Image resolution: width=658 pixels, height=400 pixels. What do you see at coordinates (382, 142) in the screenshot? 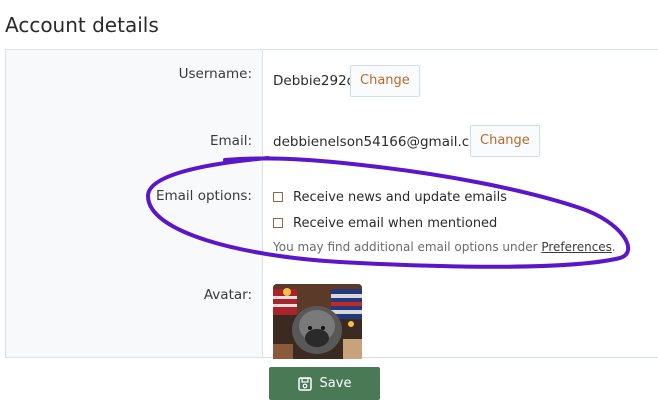
I see `email-value: debbienelson54166@gmail.com` at bounding box center [382, 142].